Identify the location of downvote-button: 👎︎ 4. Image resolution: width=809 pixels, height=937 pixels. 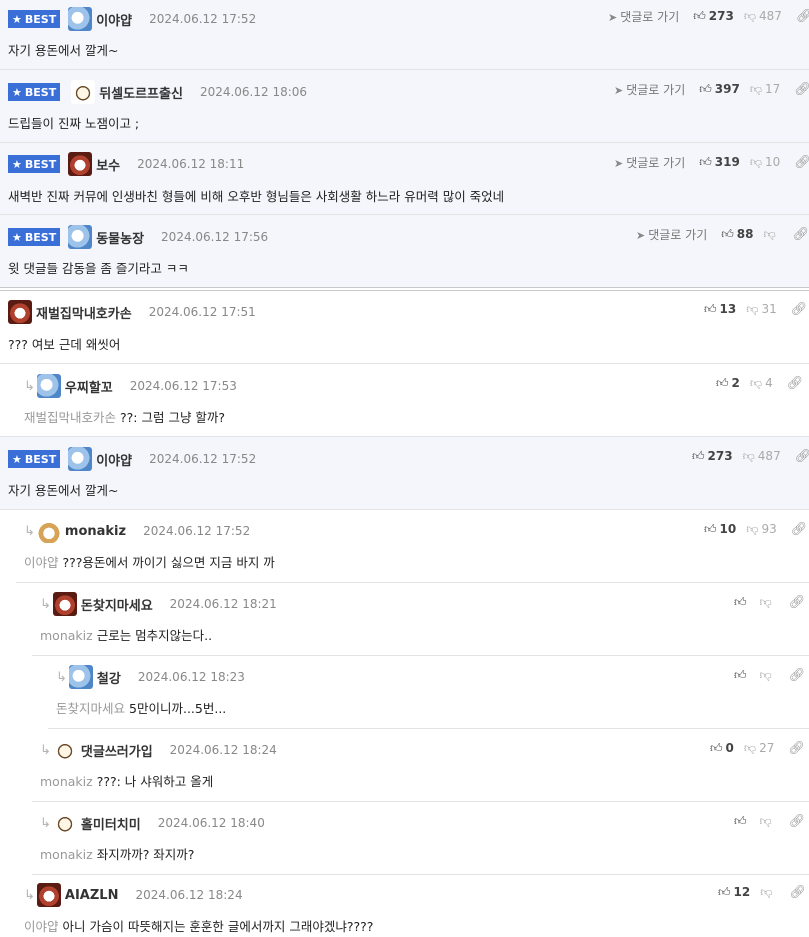
(761, 383).